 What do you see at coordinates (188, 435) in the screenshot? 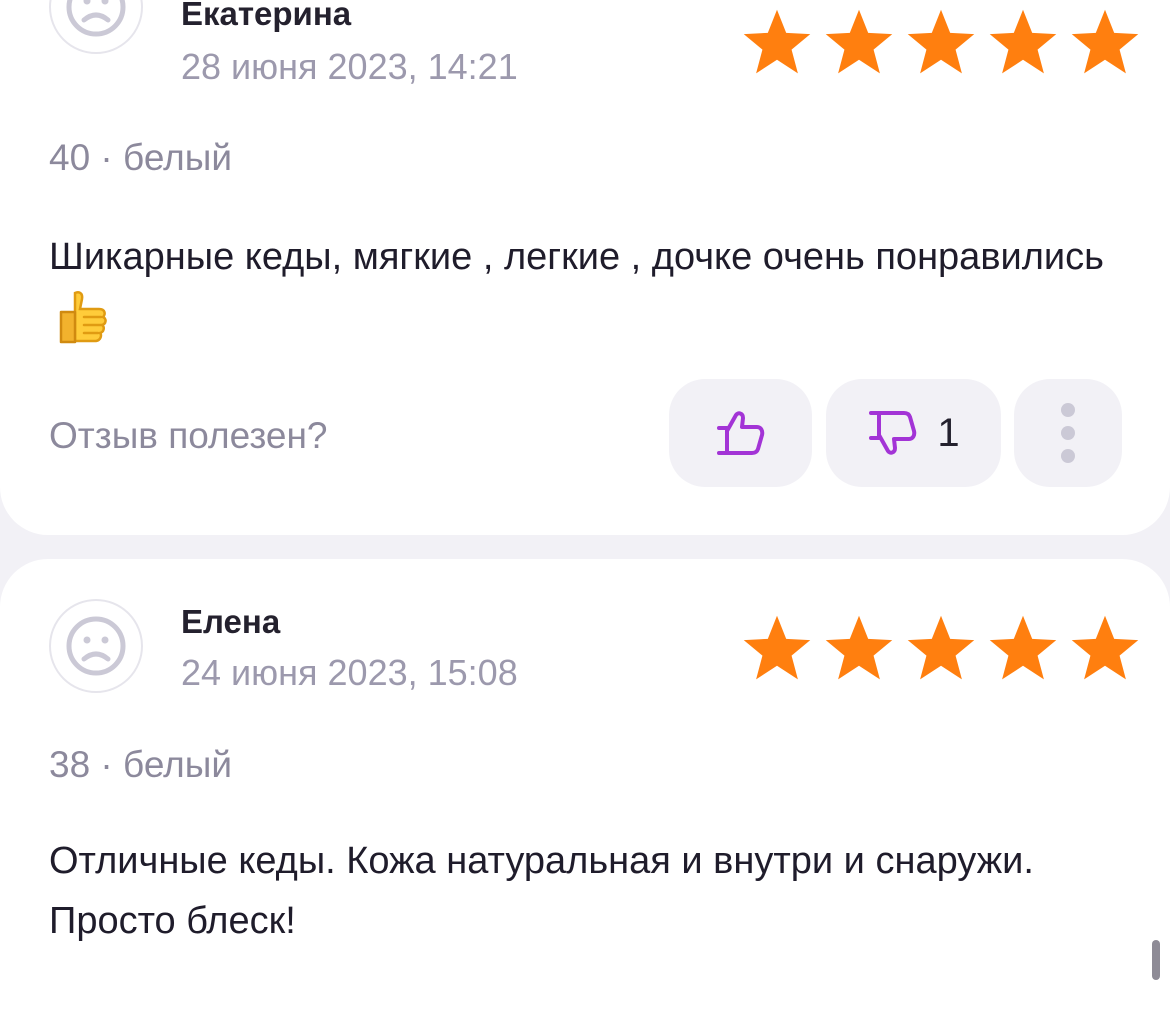
I see `helpful-question: Отзыв полезен?` at bounding box center [188, 435].